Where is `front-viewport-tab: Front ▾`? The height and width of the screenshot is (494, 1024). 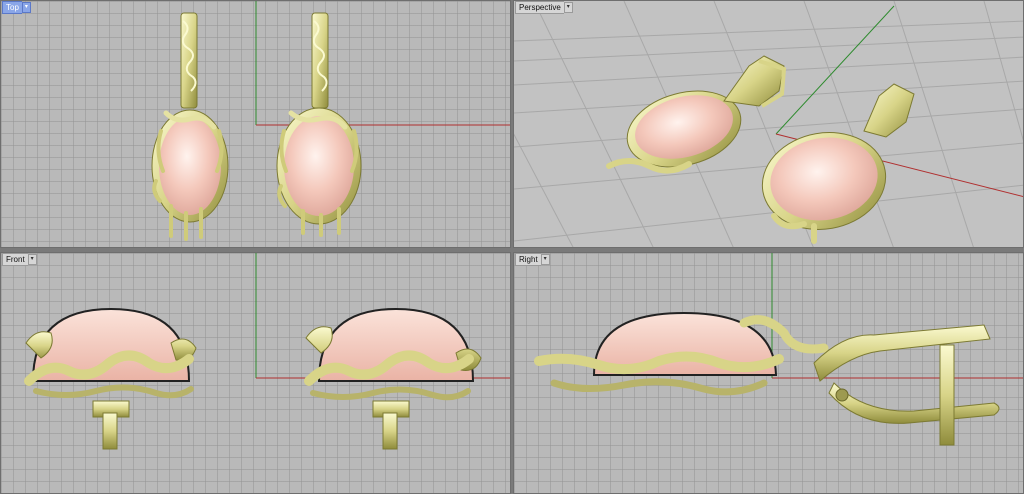 front-viewport-tab: Front ▾ is located at coordinates (19, 259).